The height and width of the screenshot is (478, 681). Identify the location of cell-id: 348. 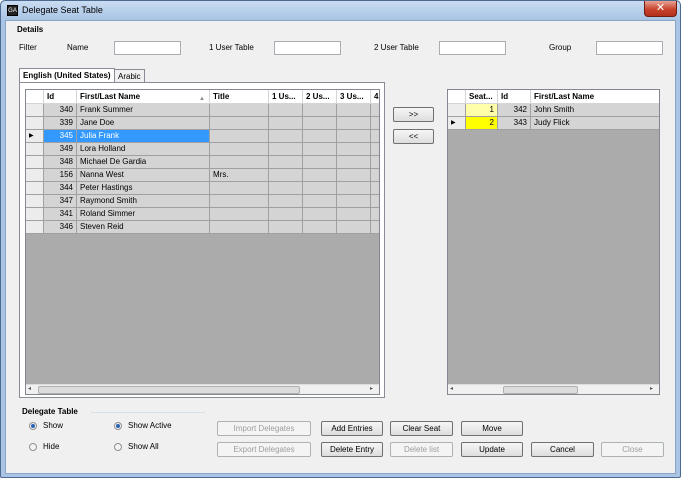
(60, 162).